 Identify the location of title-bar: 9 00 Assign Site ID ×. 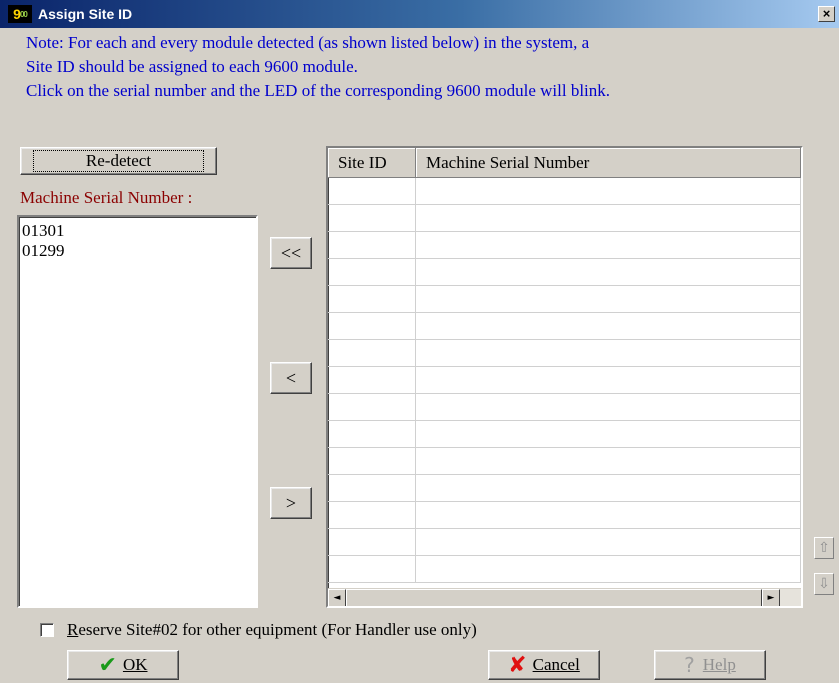
(419, 14).